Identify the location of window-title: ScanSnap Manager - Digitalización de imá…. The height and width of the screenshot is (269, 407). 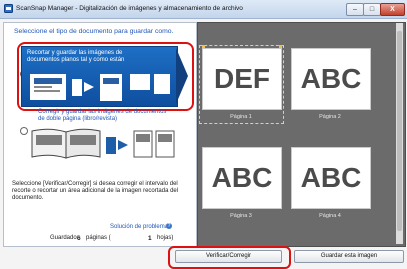
(129, 8).